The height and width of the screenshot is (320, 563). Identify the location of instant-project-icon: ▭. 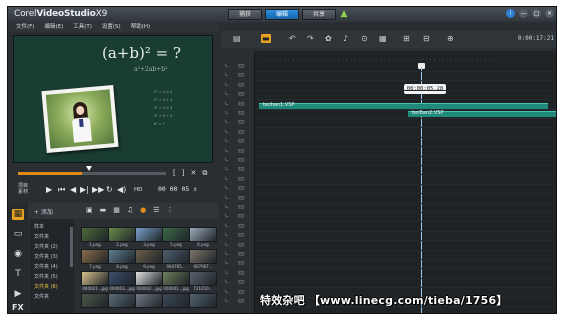
(18, 234).